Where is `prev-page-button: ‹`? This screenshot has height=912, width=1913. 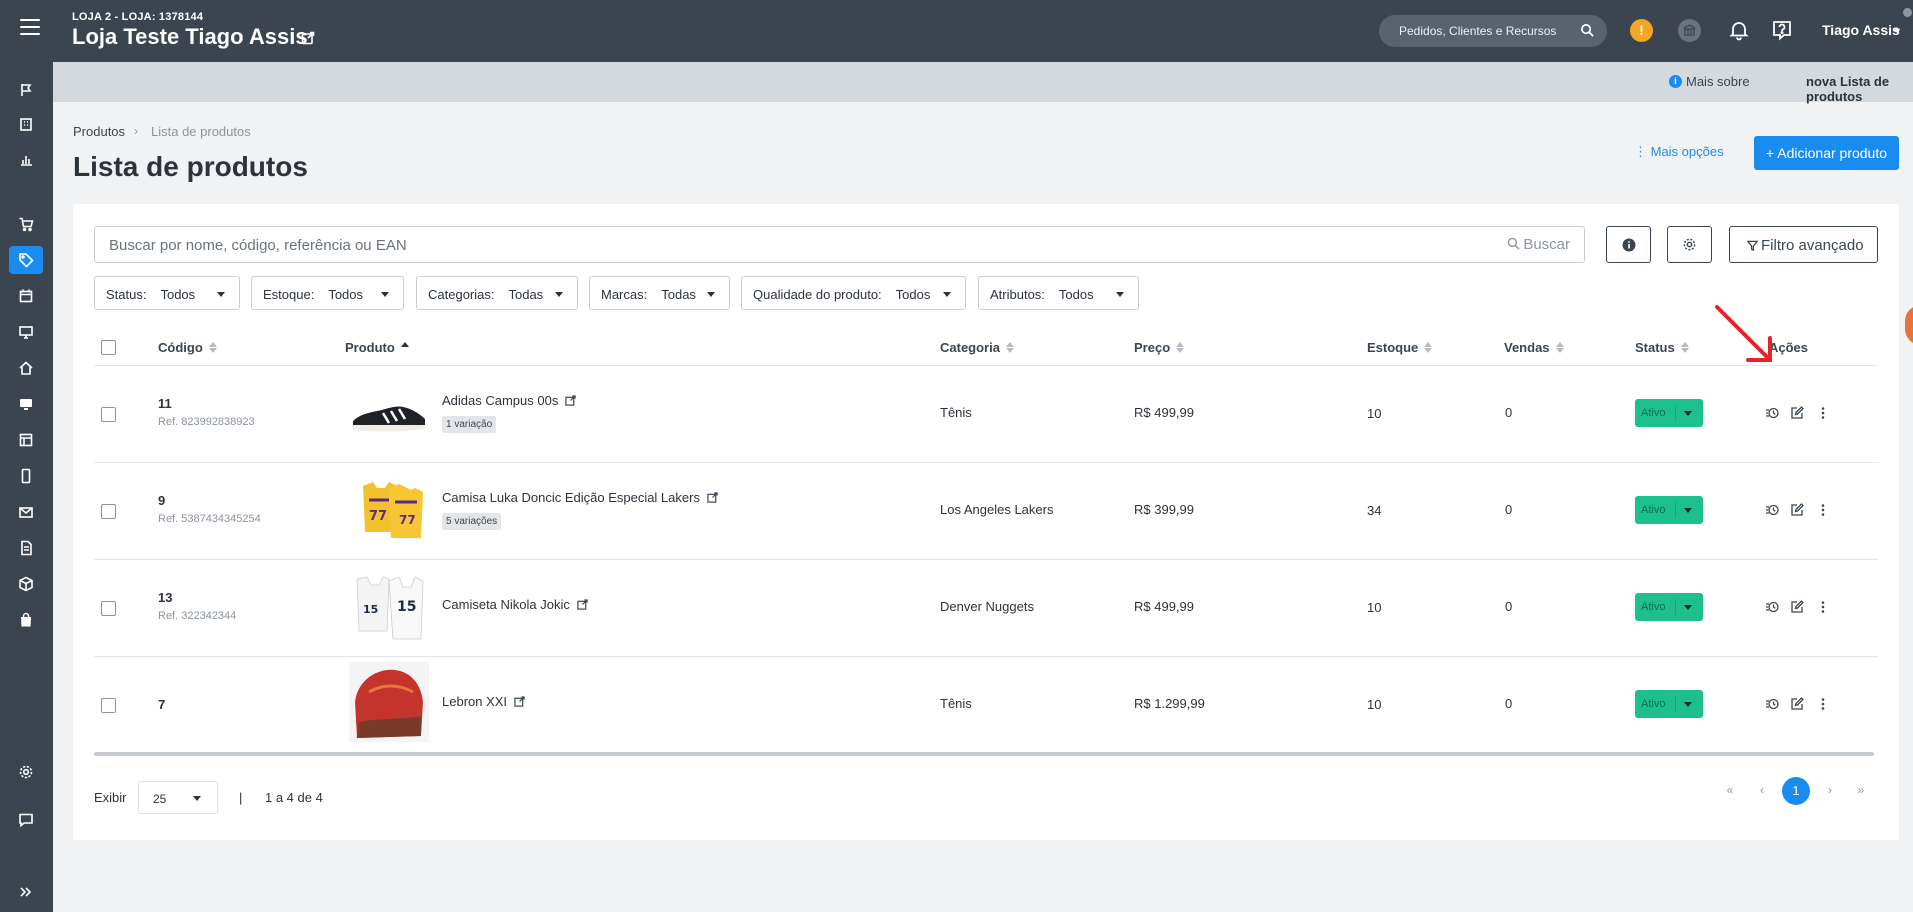 prev-page-button: ‹ is located at coordinates (1762, 790).